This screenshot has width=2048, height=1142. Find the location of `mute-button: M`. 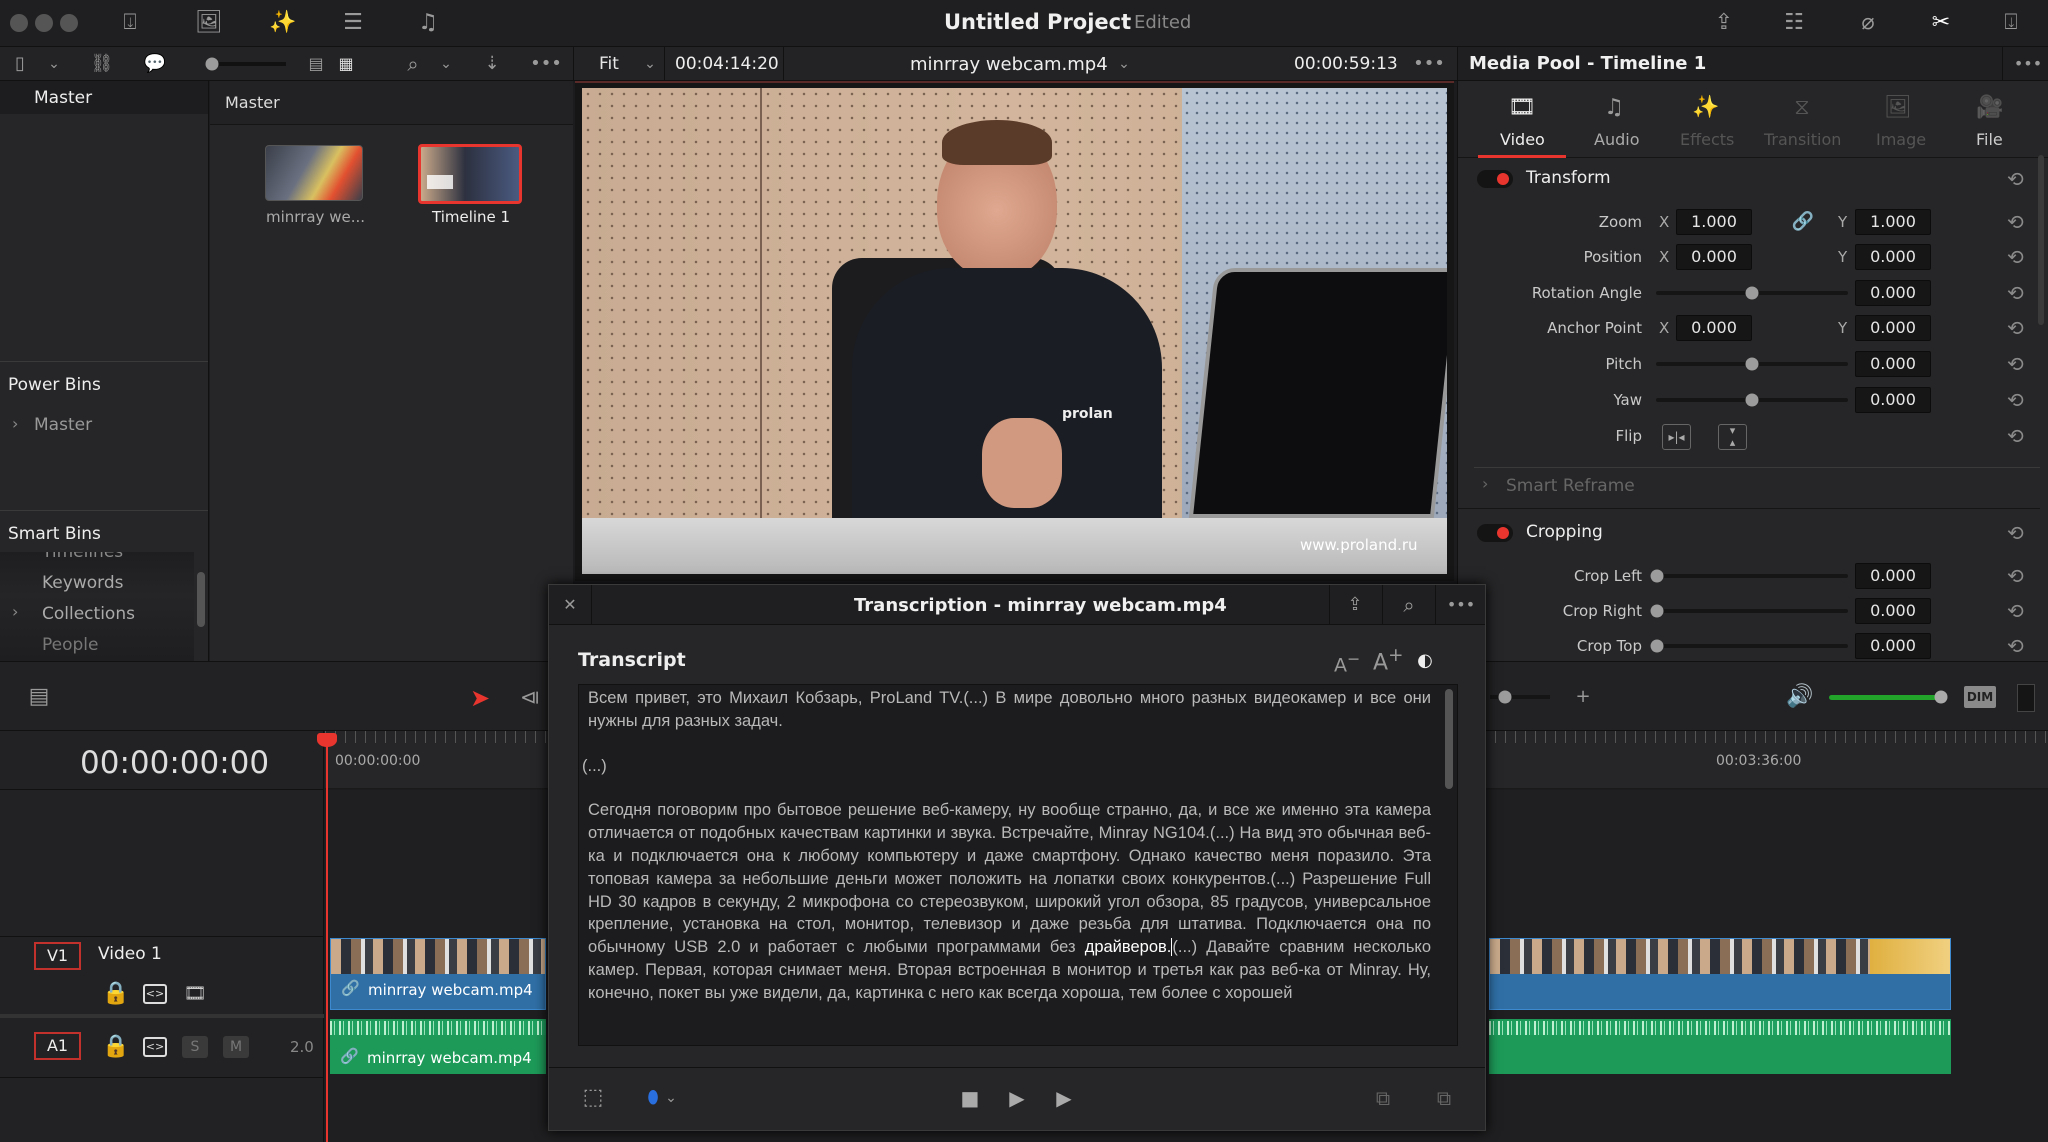

mute-button: M is located at coordinates (236, 1047).